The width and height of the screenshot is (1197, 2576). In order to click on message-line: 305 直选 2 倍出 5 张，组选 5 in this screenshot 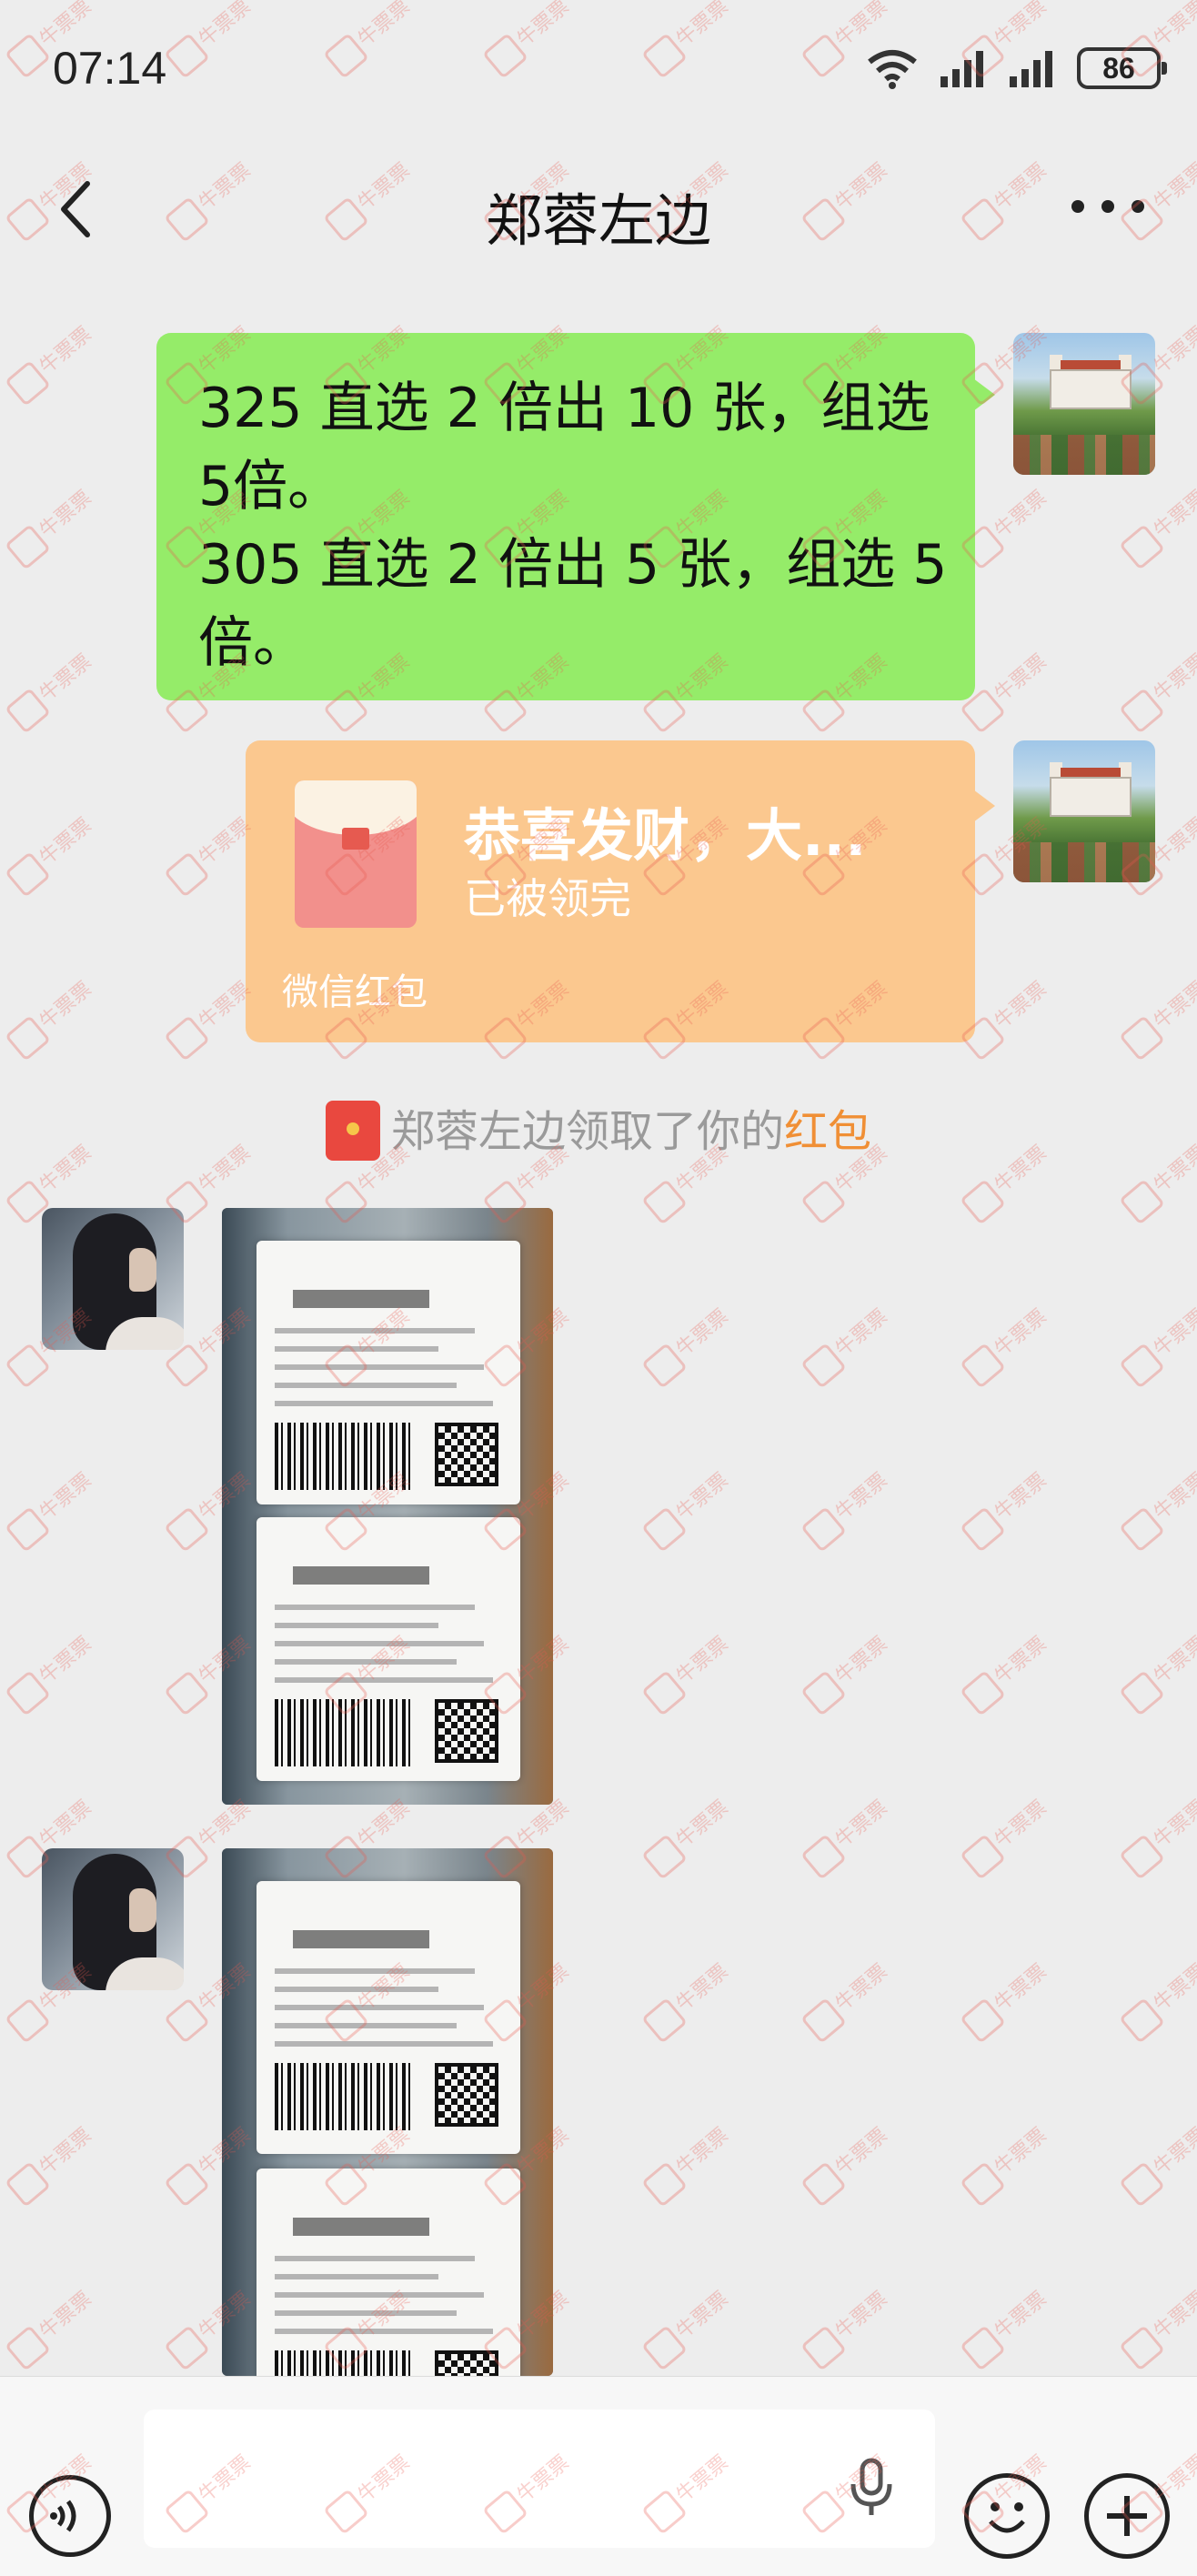, I will do `click(573, 565)`.